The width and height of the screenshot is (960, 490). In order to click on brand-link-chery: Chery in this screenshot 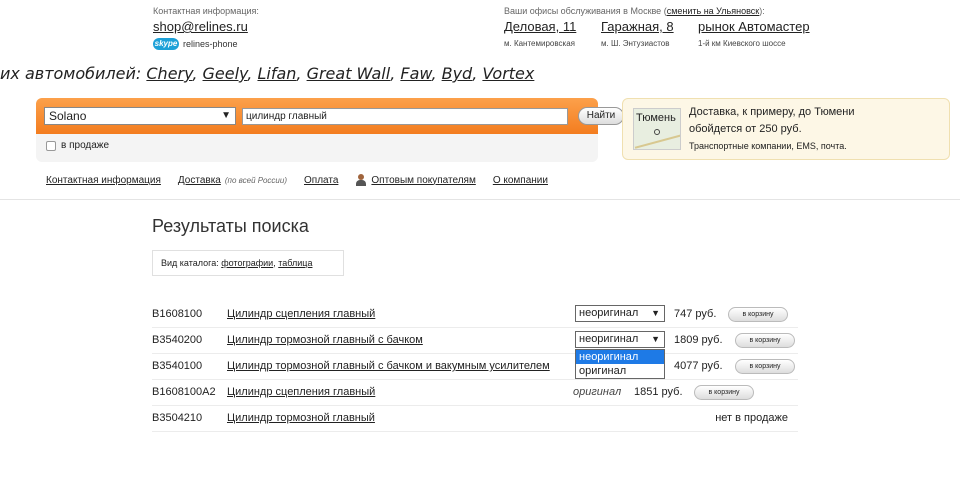, I will do `click(169, 73)`.